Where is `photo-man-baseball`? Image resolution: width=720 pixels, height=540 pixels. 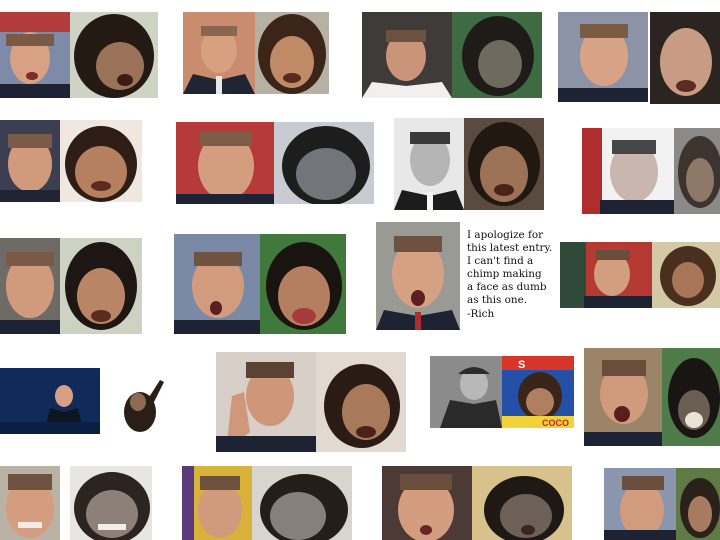
photo-man-baseball is located at coordinates (466, 392).